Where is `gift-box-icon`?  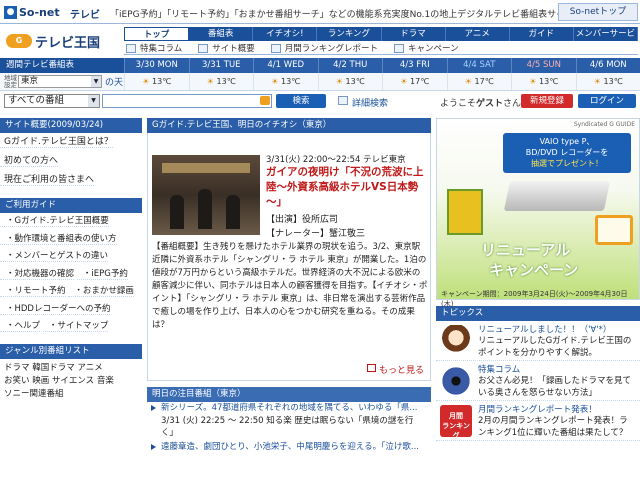 gift-box-icon is located at coordinates (465, 212).